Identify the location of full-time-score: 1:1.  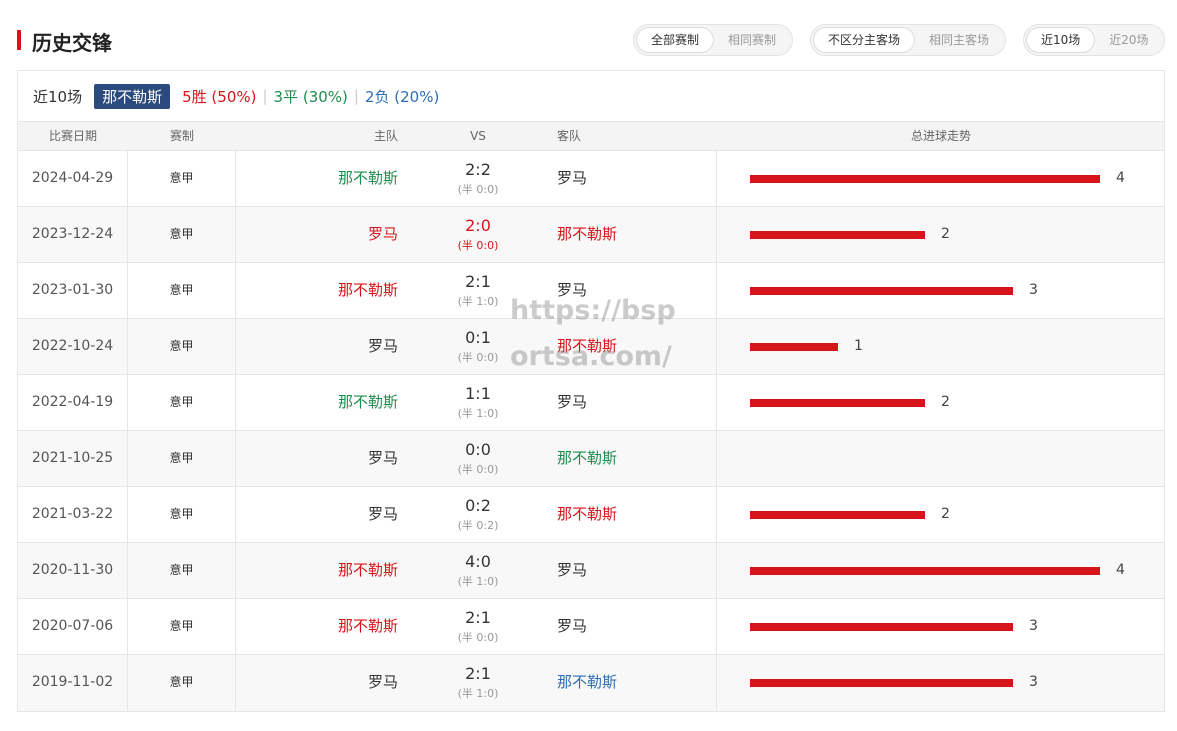
(478, 393).